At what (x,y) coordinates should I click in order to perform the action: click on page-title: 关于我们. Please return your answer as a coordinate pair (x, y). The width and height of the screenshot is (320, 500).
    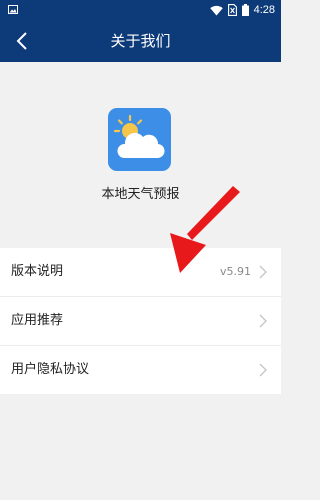
    Looking at the image, I should click on (140, 41).